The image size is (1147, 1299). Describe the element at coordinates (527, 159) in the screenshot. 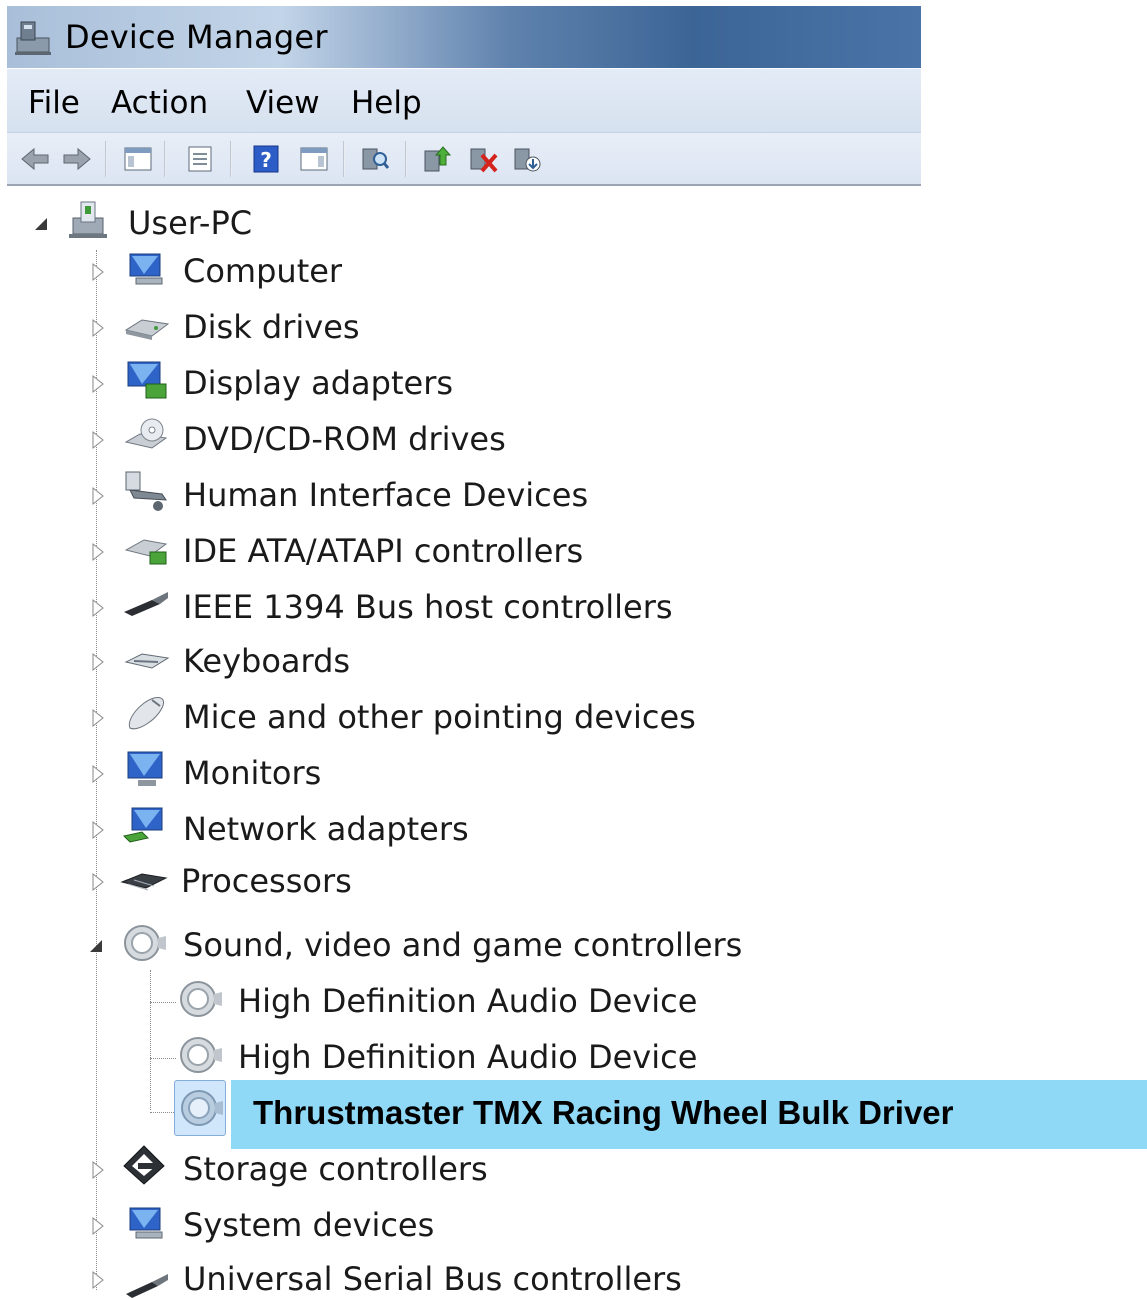

I see `add-legacy-hardware-icon` at that location.